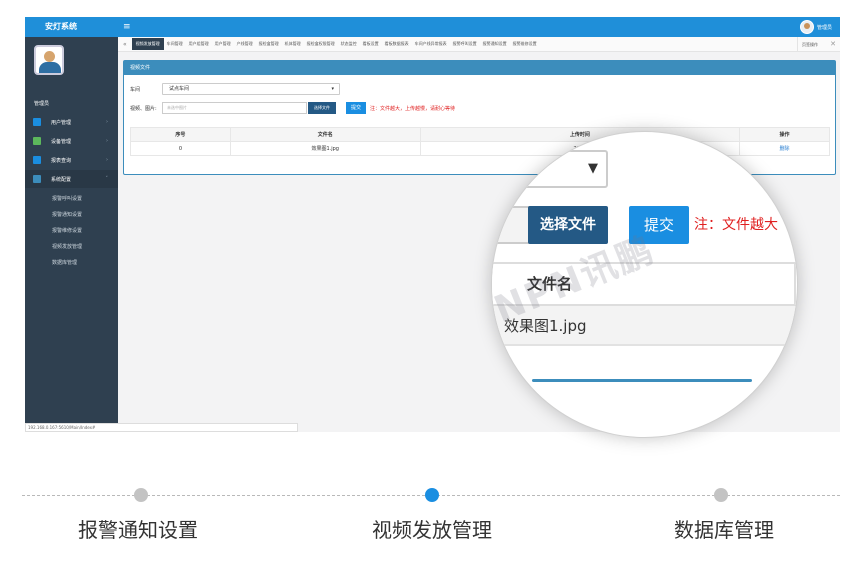 The height and width of the screenshot is (568, 860). Describe the element at coordinates (269, 44) in the screenshot. I see `tab: 报检盒管理` at that location.